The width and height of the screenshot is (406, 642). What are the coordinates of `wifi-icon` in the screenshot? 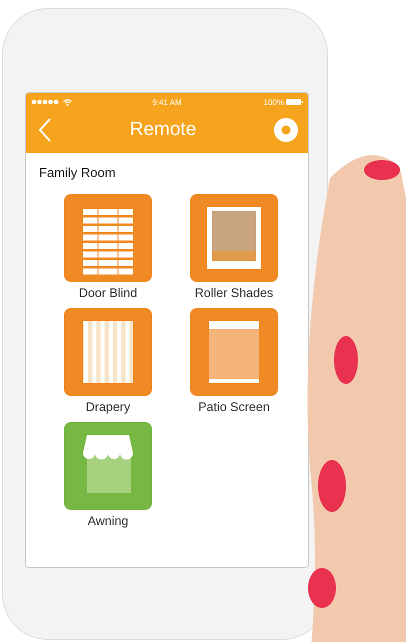 It's located at (67, 102).